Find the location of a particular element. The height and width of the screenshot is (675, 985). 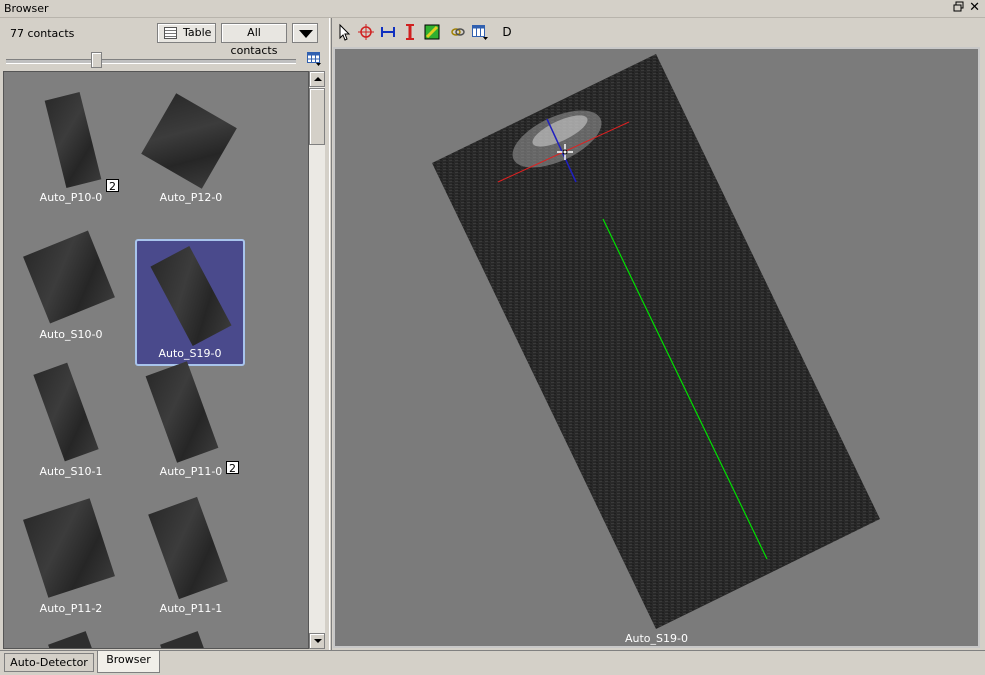

pointer-icon is located at coordinates (344, 32).